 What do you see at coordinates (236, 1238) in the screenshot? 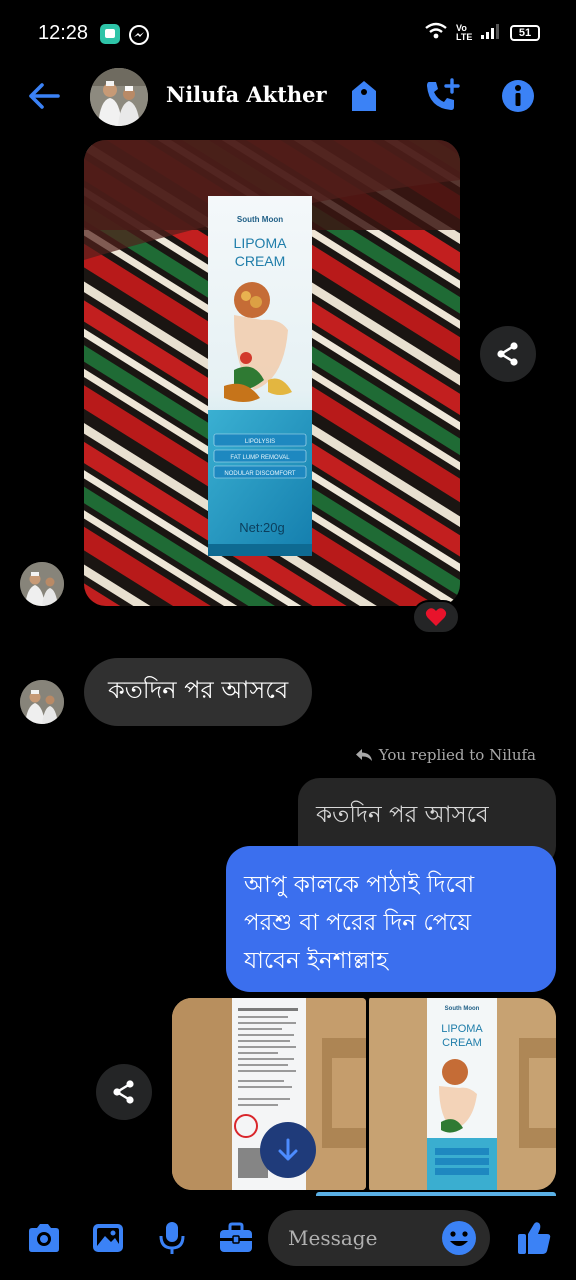
I see `briefcase-icon` at bounding box center [236, 1238].